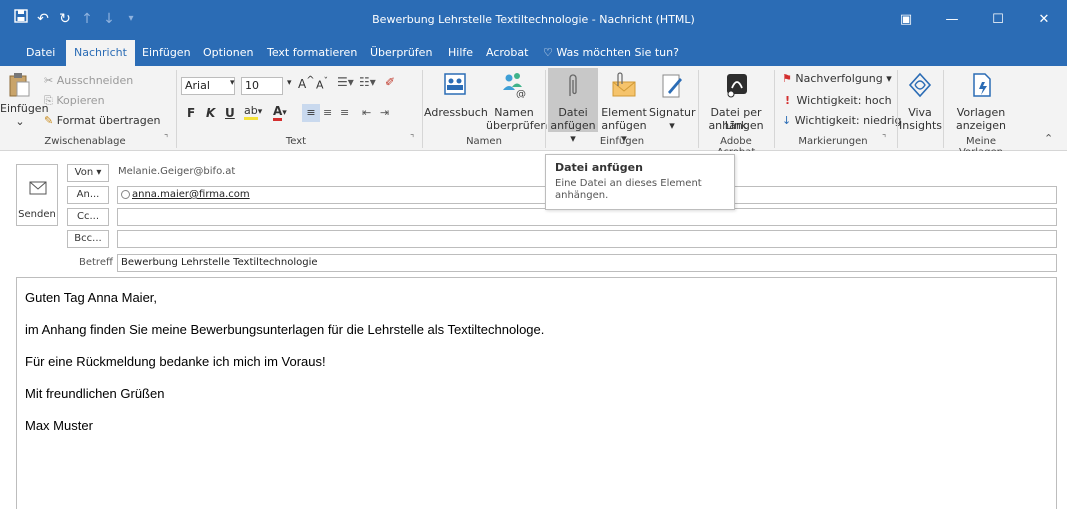 This screenshot has height=509, width=1067. Describe the element at coordinates (548, 52) in the screenshot. I see `lightbulb-icon: ♡` at that location.